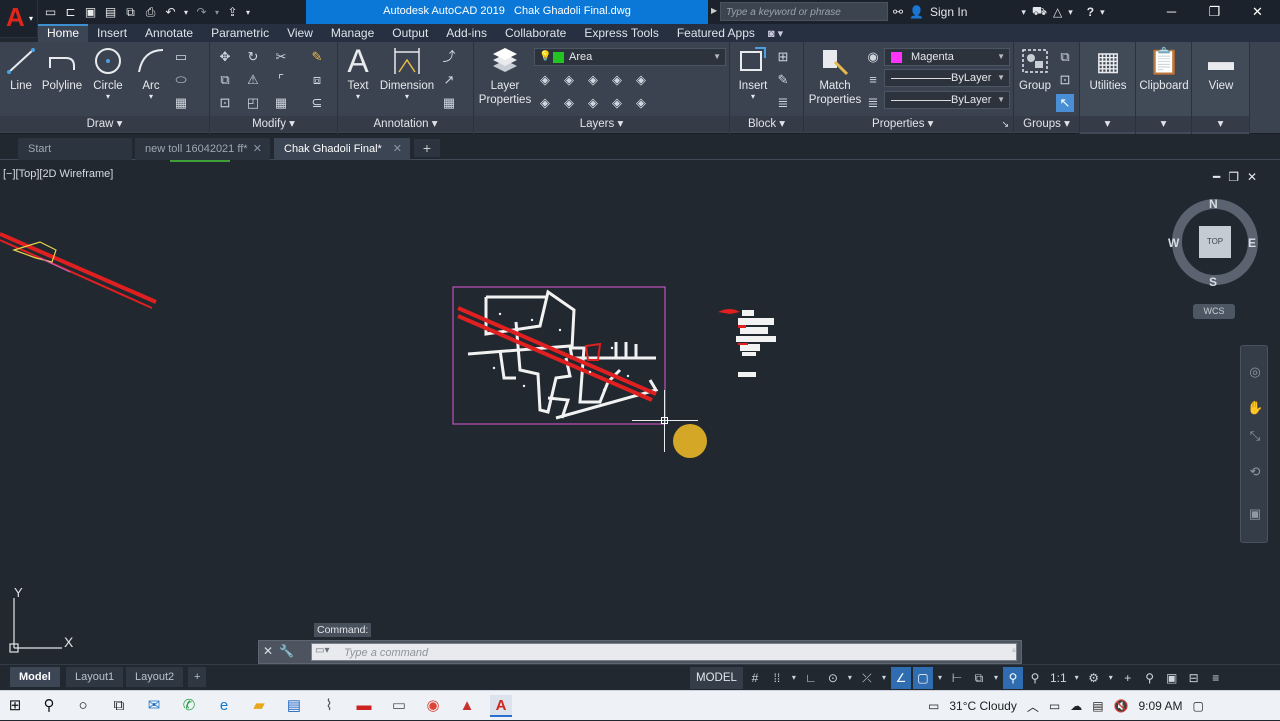  What do you see at coordinates (1216, 177) in the screenshot?
I see `minimize-icon: ━` at bounding box center [1216, 177].